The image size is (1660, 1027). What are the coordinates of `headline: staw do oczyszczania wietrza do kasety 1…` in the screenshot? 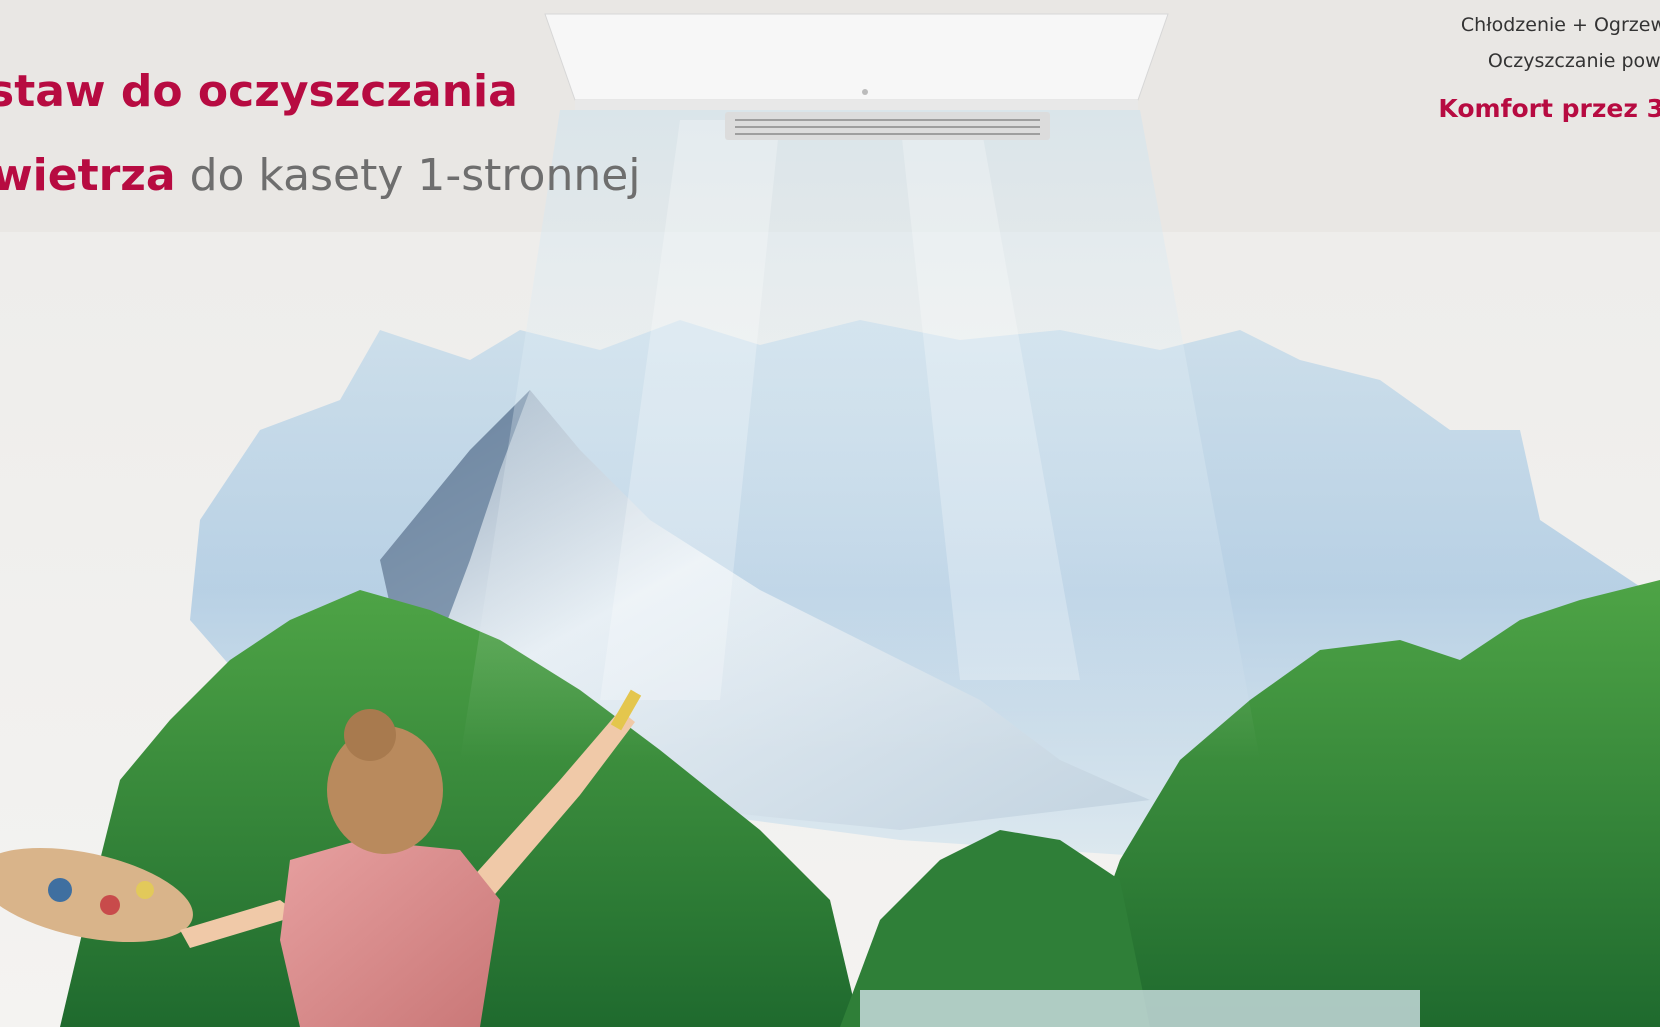 It's located at (324, 134).